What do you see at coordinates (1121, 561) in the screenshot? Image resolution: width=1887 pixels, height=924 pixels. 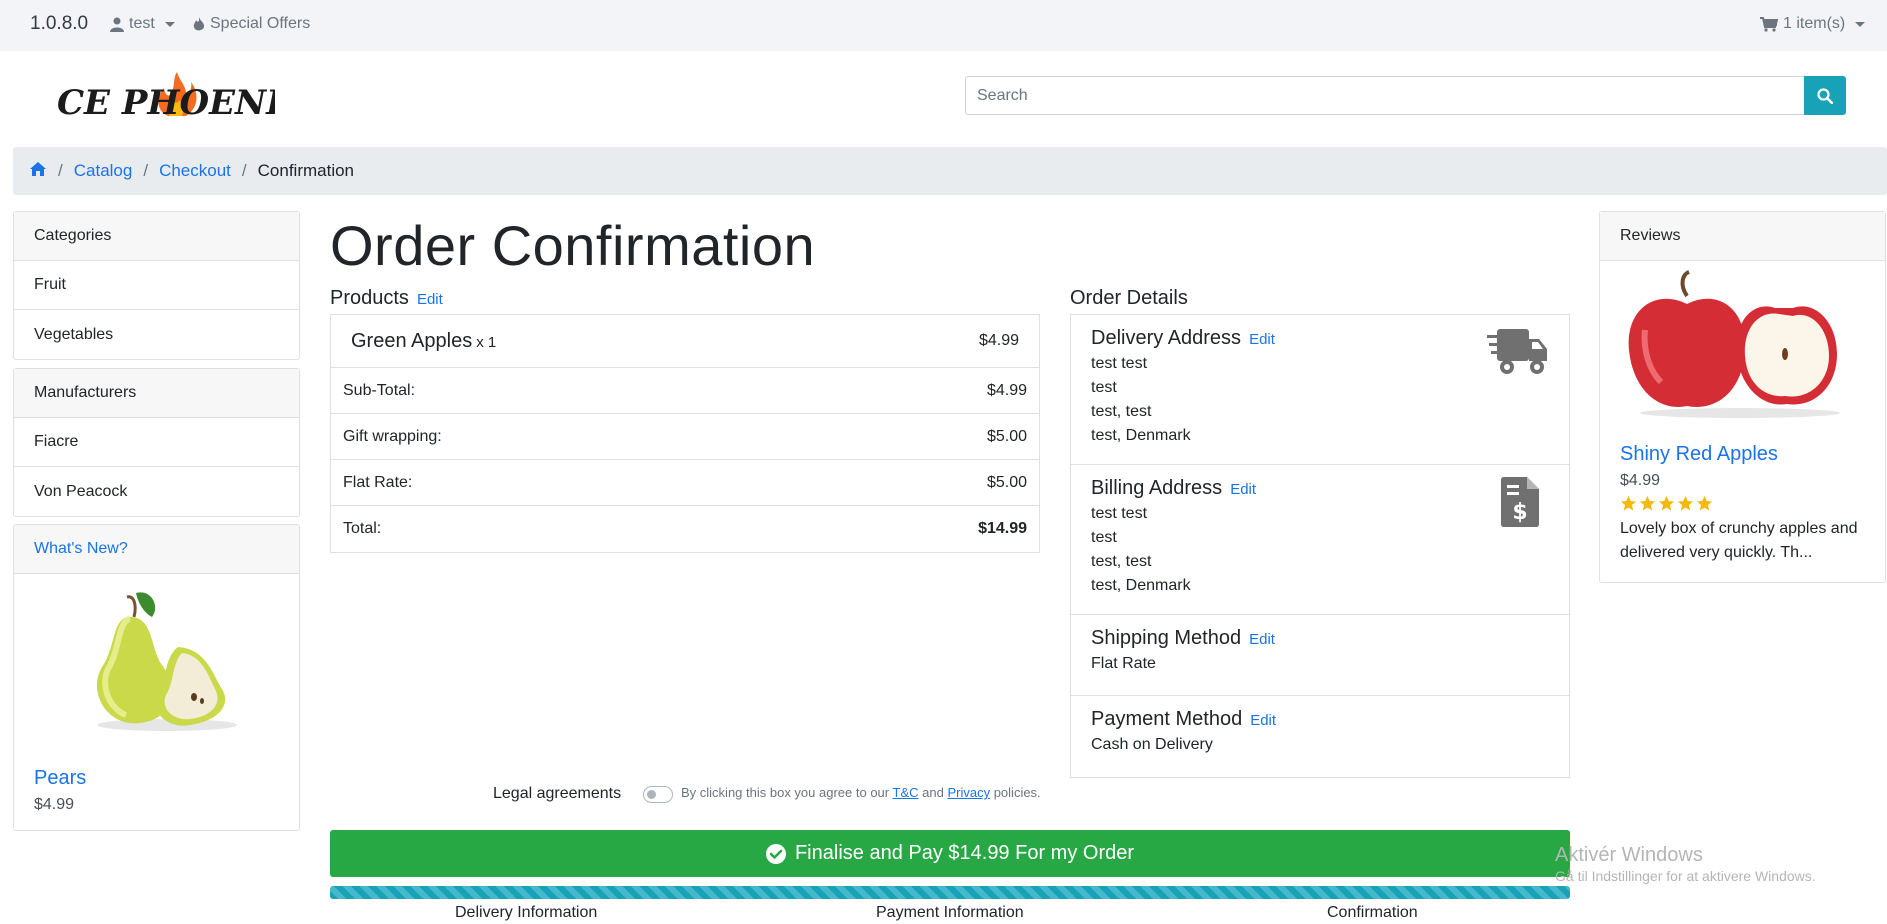 I see `billing-address-line: test, test` at bounding box center [1121, 561].